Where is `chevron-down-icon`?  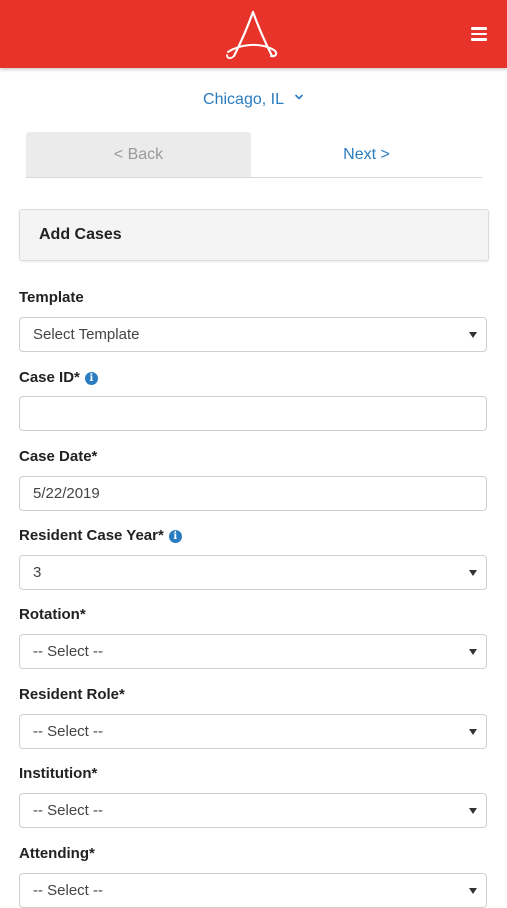 chevron-down-icon is located at coordinates (299, 97).